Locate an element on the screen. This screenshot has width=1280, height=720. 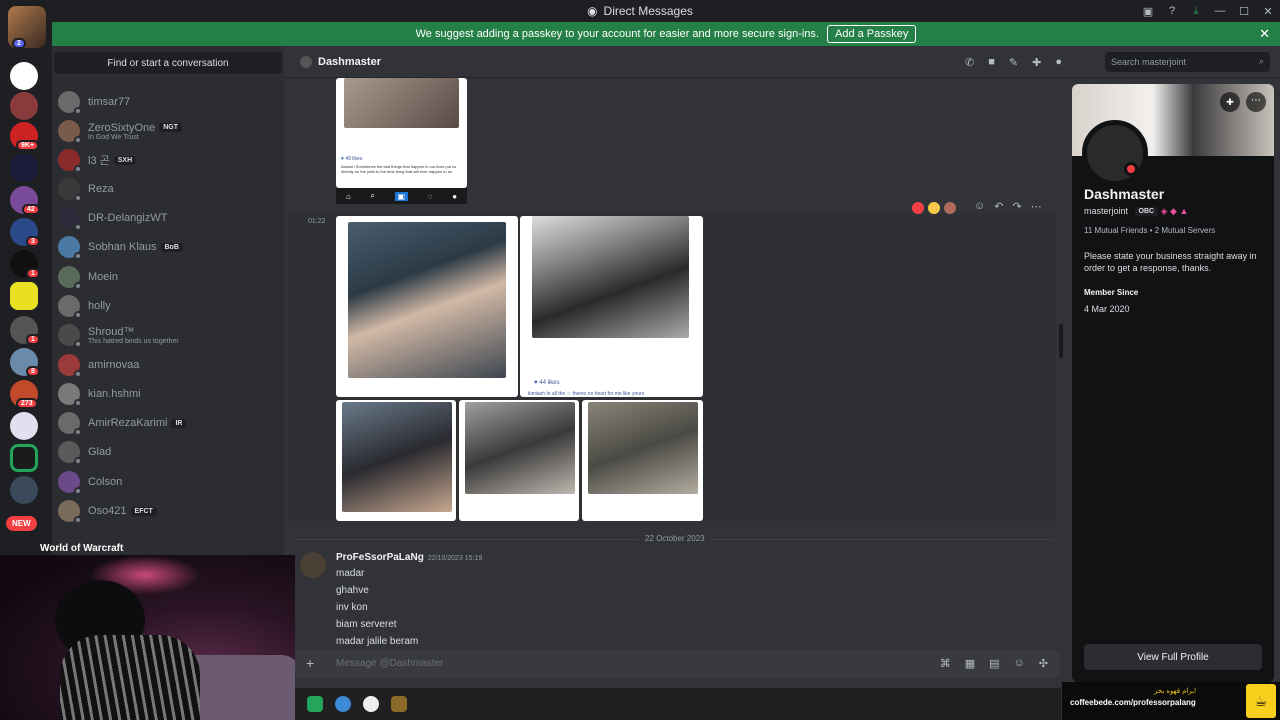
profile-icon: ● is located at coordinates (1058, 62).